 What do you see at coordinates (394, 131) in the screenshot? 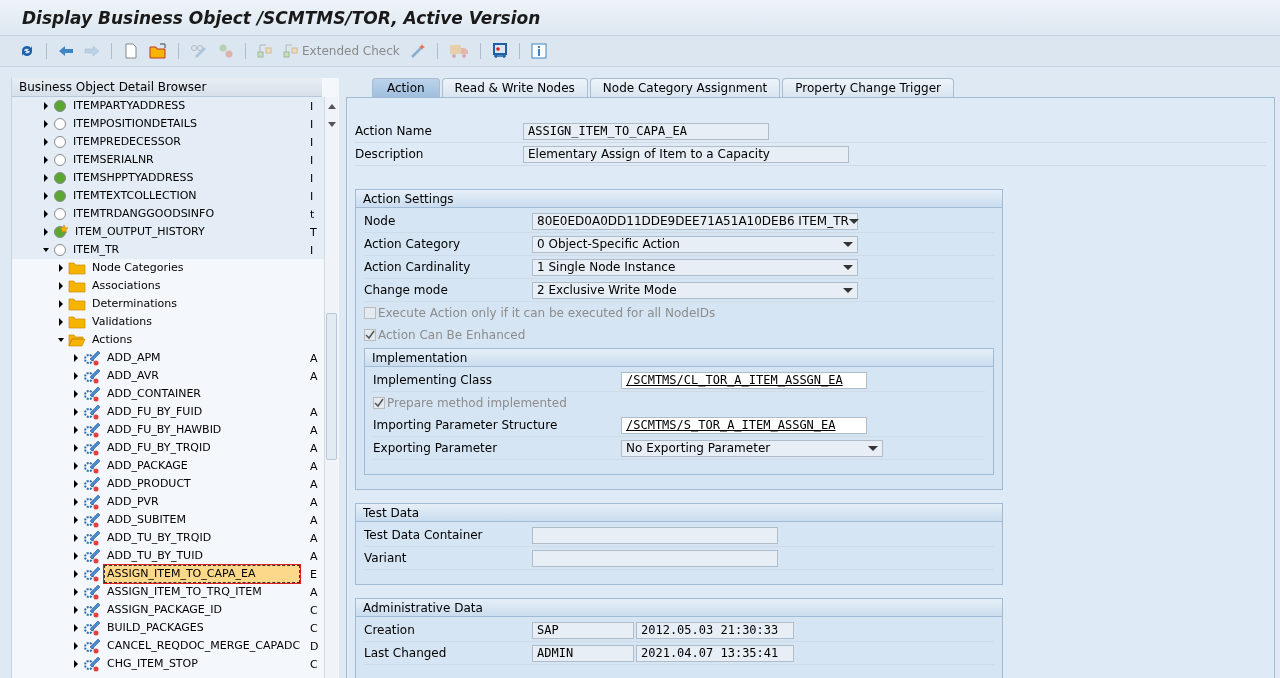
I see `field-label: Action Name` at bounding box center [394, 131].